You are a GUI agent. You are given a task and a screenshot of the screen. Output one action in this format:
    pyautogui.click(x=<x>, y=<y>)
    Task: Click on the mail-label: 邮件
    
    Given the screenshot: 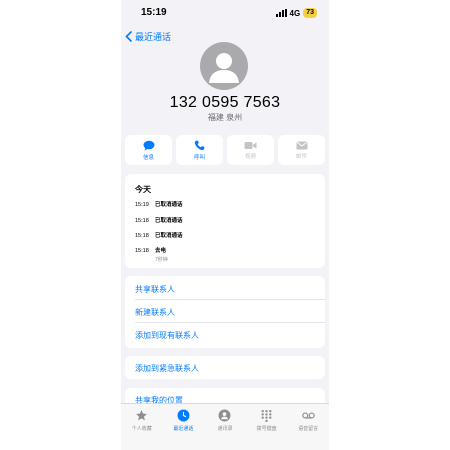 What is the action you would take?
    pyautogui.click(x=301, y=156)
    